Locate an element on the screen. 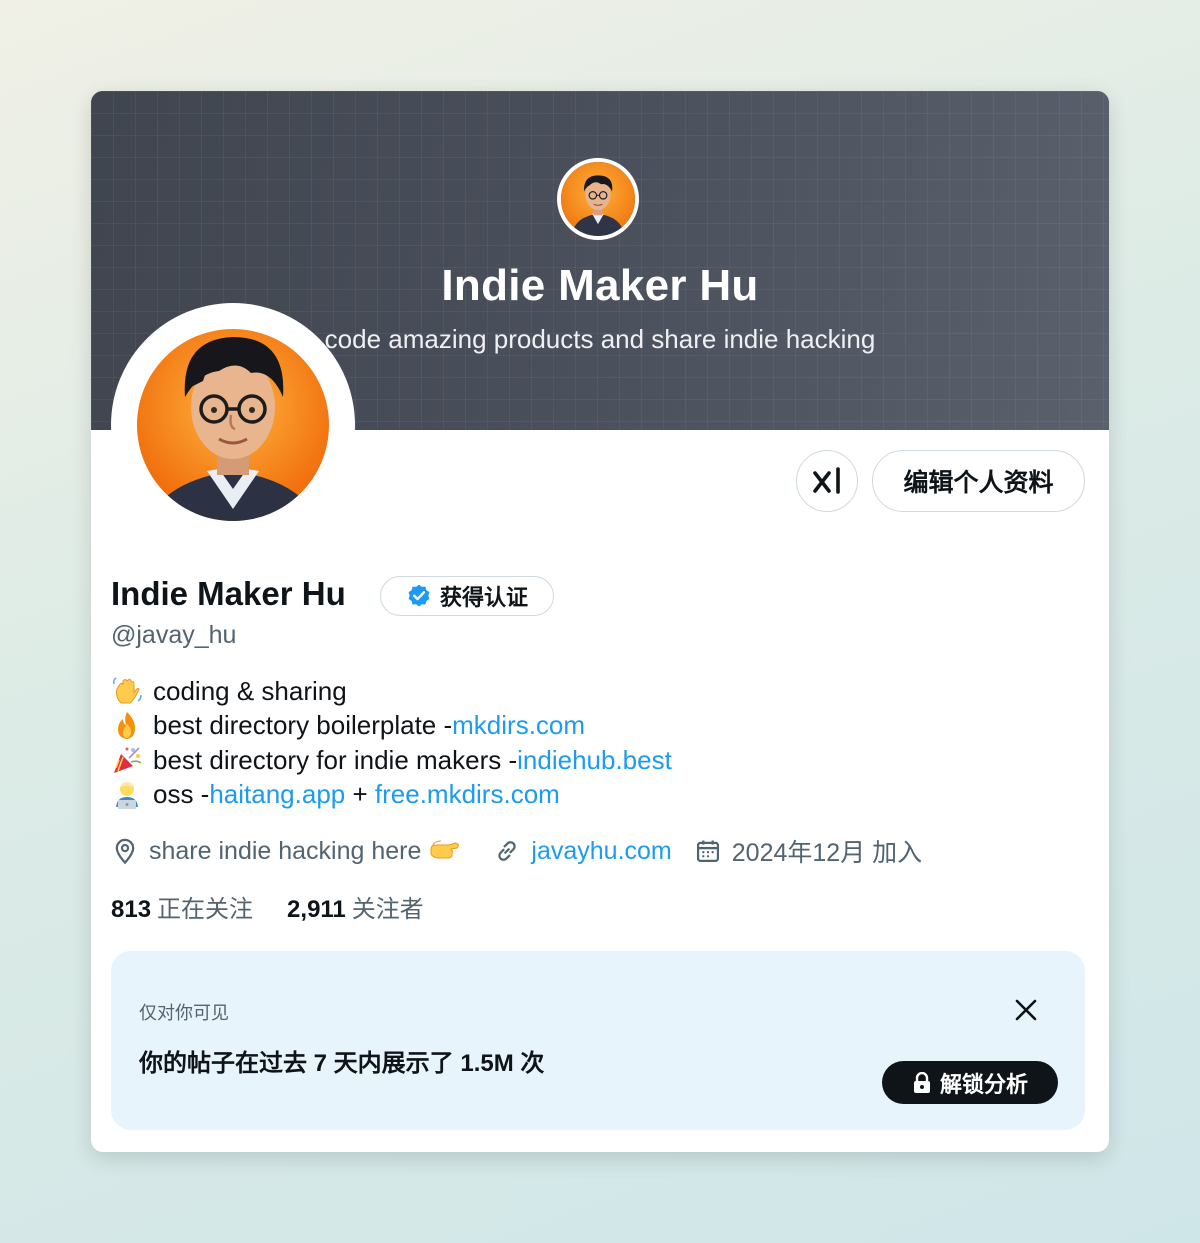 The height and width of the screenshot is (1243, 1200). location-pin-icon is located at coordinates (125, 851).